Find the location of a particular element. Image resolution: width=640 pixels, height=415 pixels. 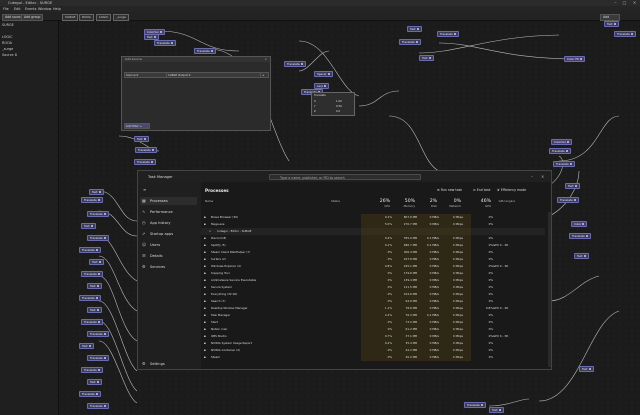

column-header-network: 0% Network is located at coordinates (450, 205).